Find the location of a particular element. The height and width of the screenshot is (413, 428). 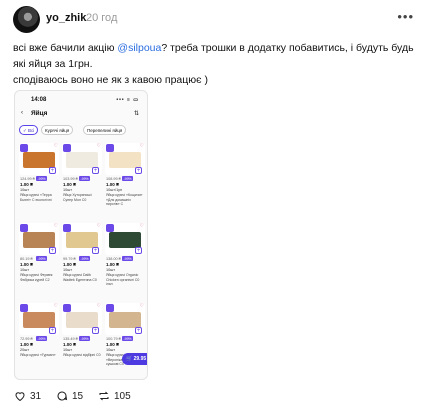

like-button: 31 is located at coordinates (27, 396).